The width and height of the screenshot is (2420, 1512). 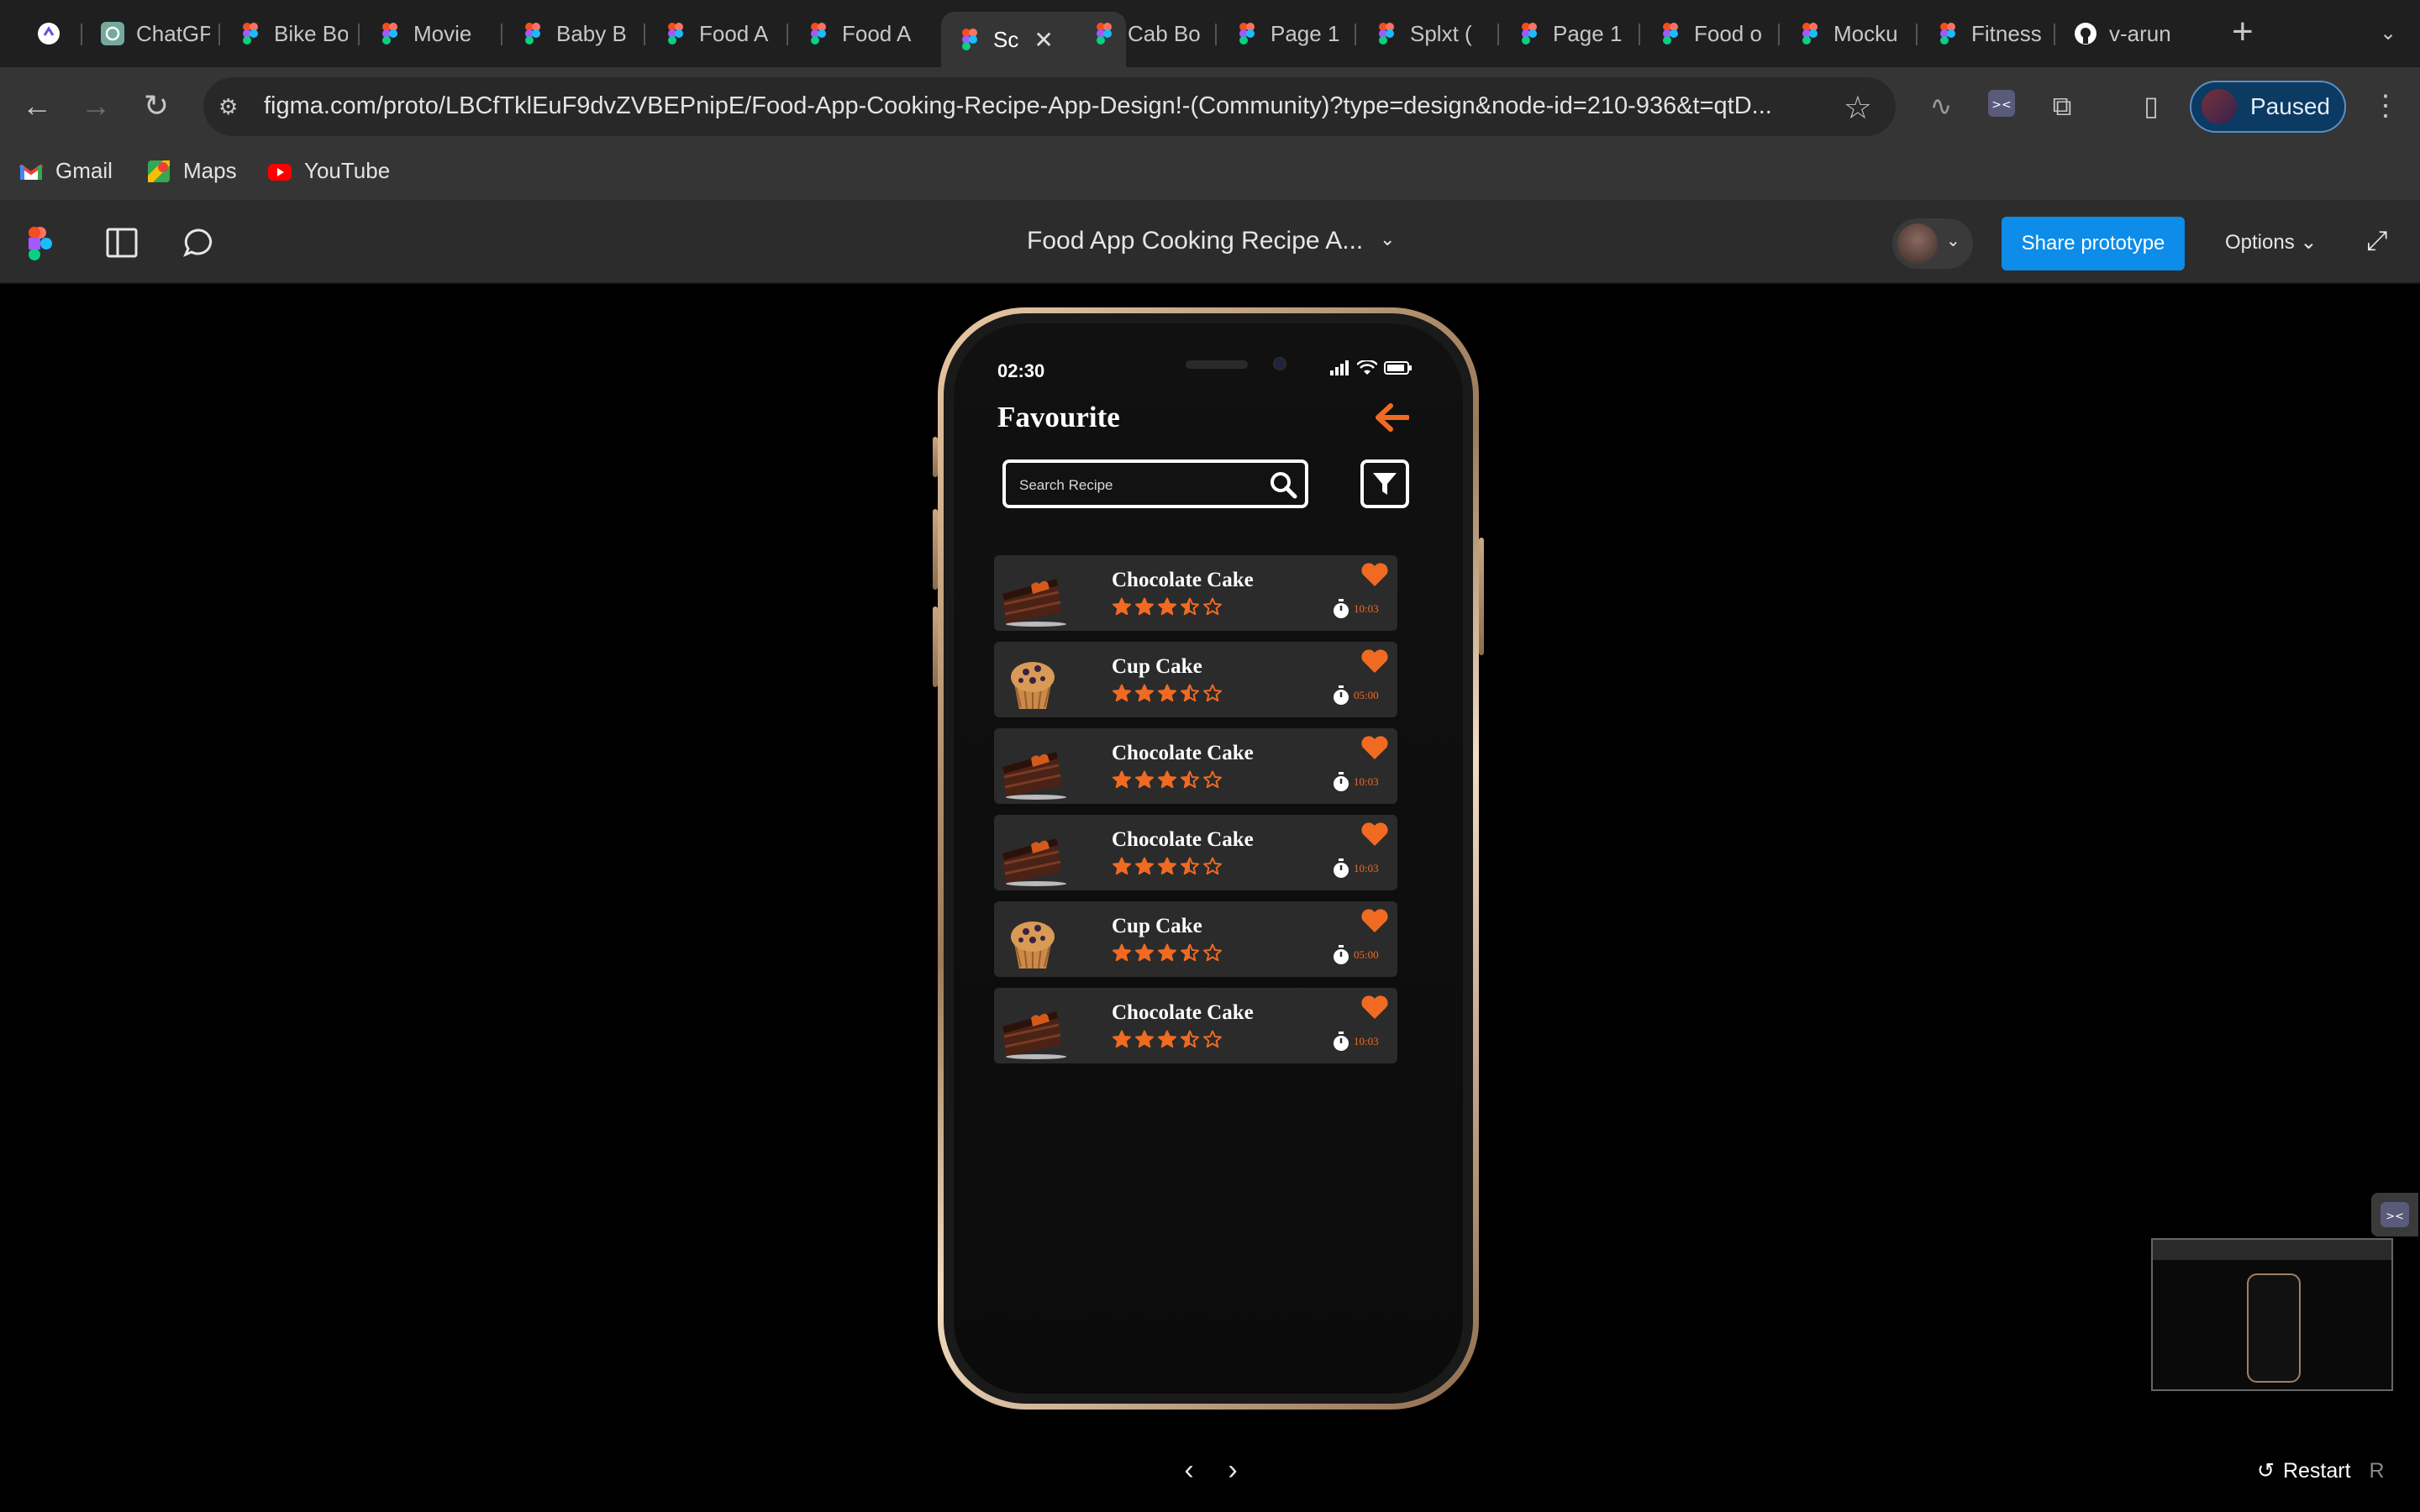 What do you see at coordinates (96, 106) in the screenshot?
I see `forward-button: →` at bounding box center [96, 106].